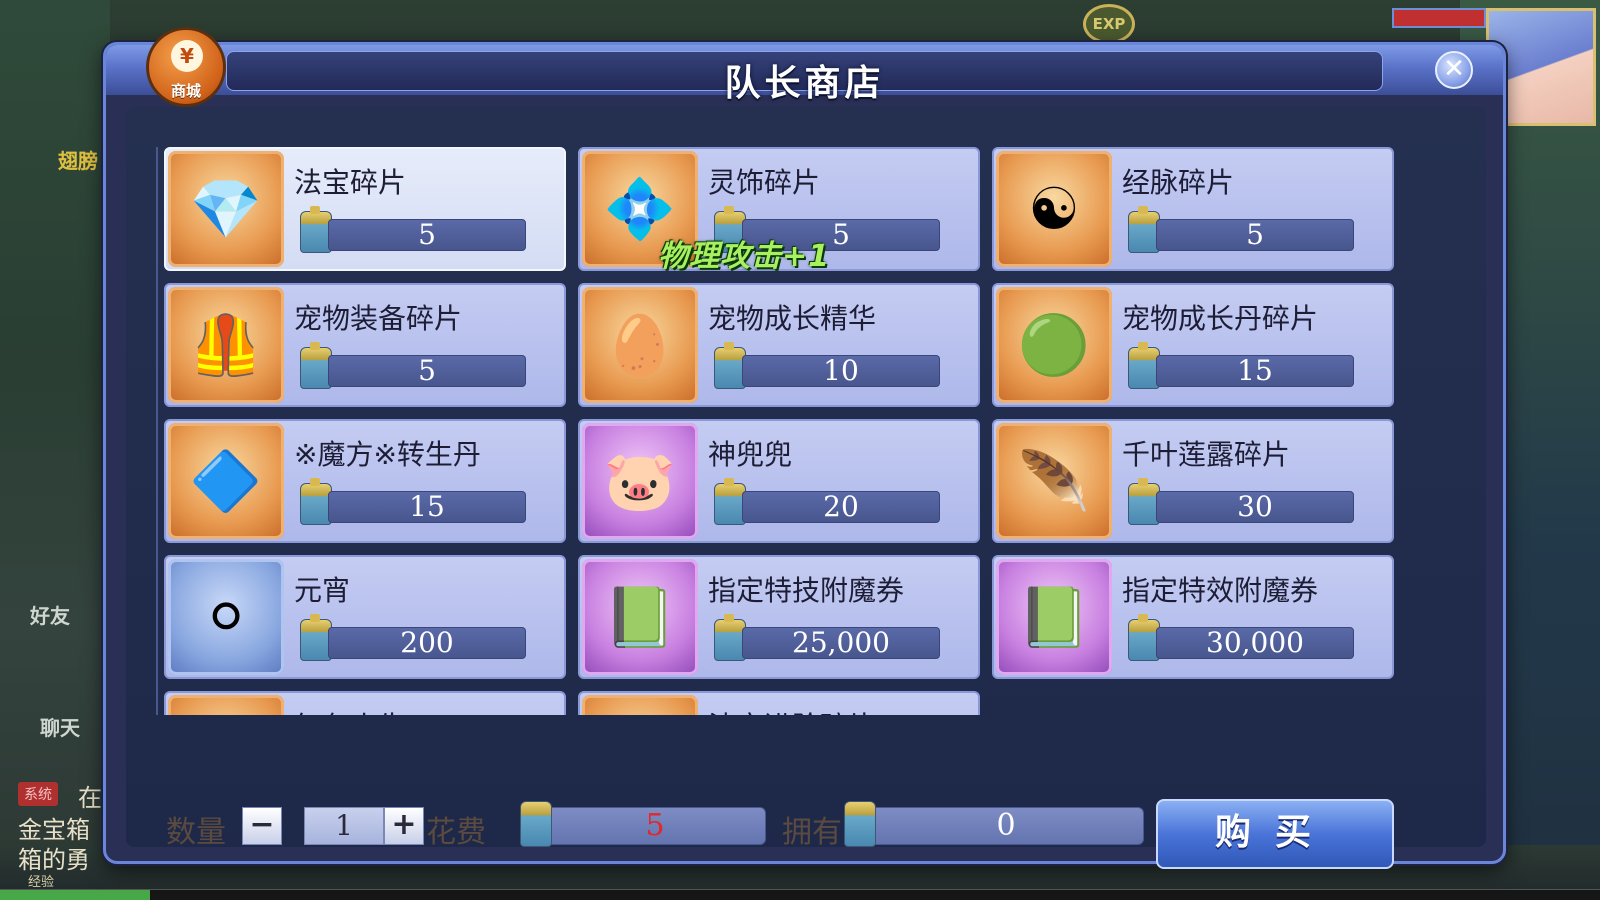  I want to click on scroll-track, so click(157, 431).